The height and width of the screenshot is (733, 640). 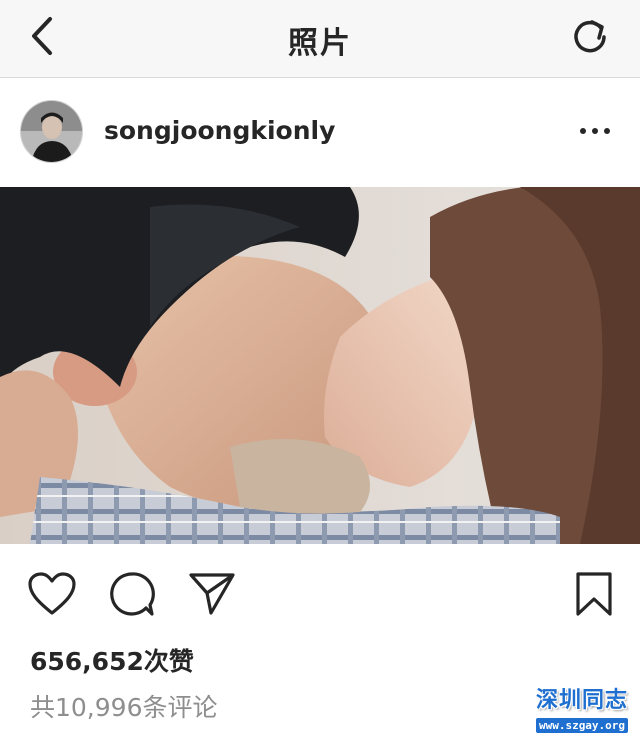 What do you see at coordinates (219, 130) in the screenshot?
I see `post-username: songjoongkionly` at bounding box center [219, 130].